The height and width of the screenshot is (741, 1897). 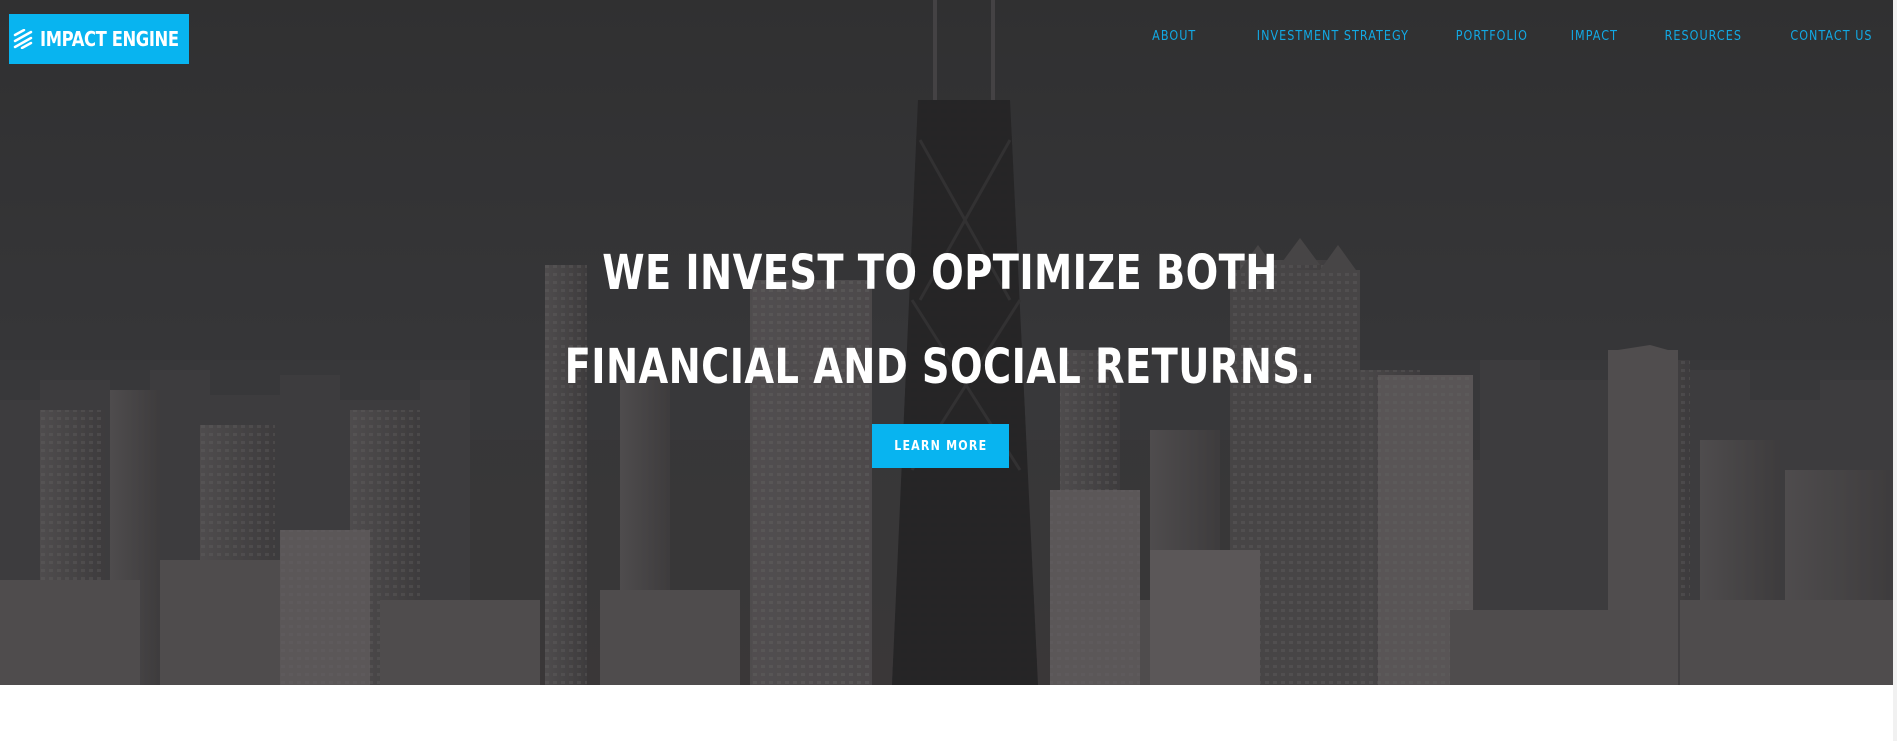 I want to click on nav-item-portfolio: PORTFOLIO, so click(x=1491, y=36).